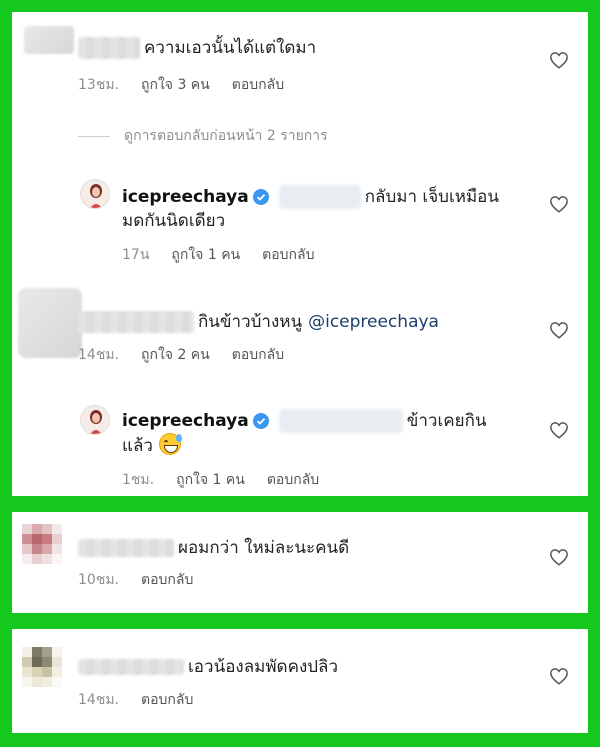 The width and height of the screenshot is (600, 747). I want to click on reply-text-line1: ข้าวเคยกิน, so click(446, 421).